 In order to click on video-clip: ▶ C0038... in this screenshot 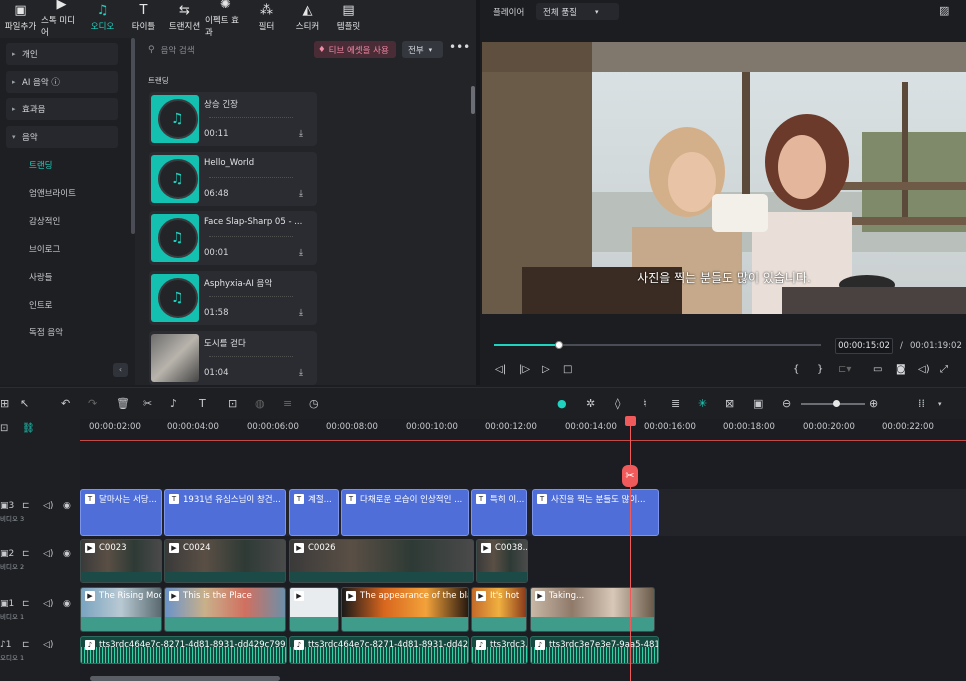, I will do `click(502, 561)`.